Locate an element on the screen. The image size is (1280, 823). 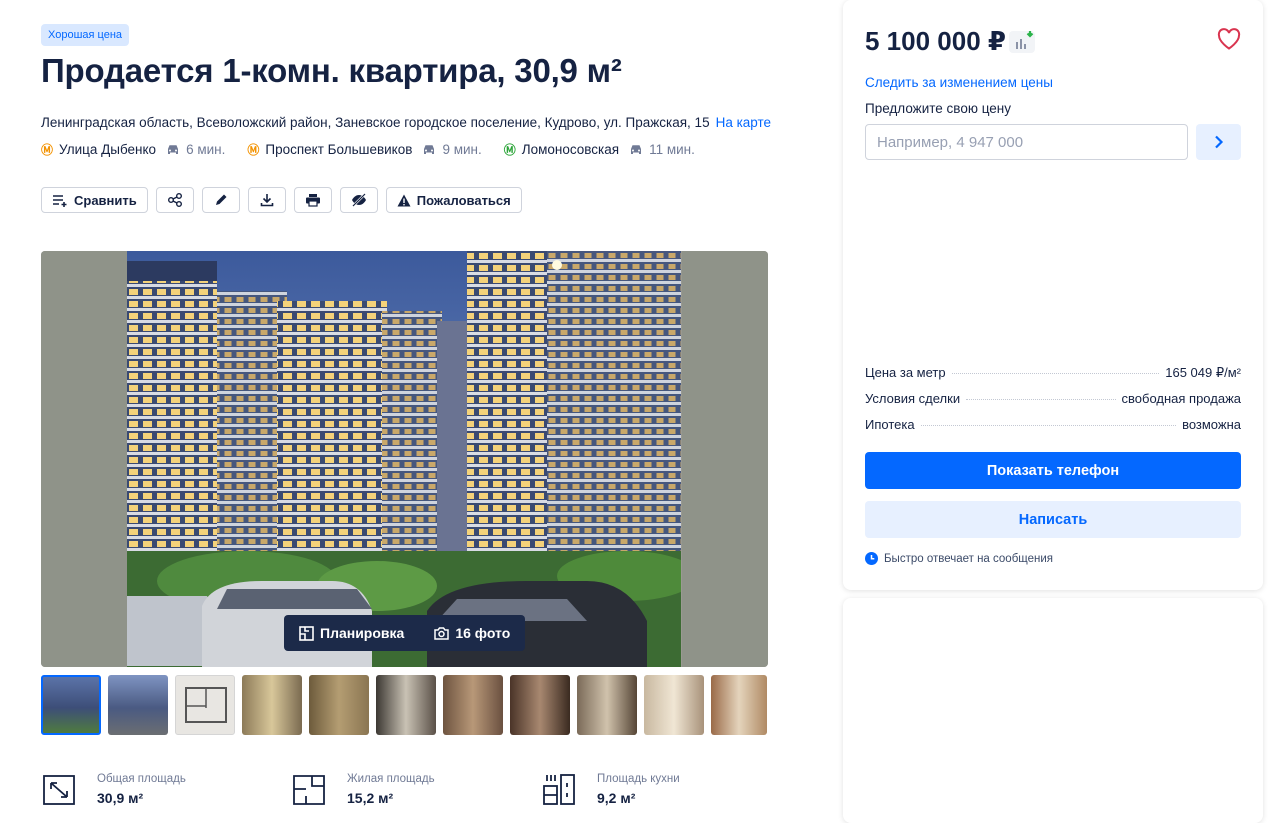
floorplan-thumbnail is located at coordinates (206, 705).